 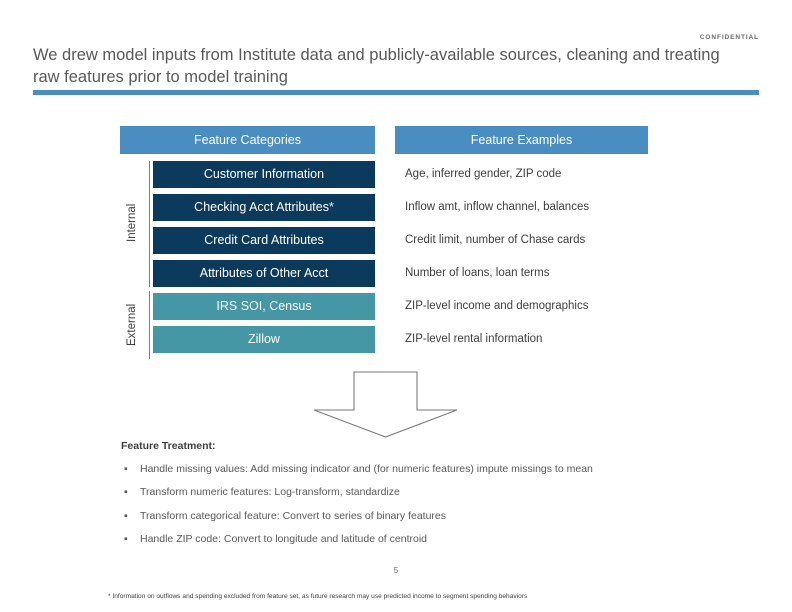 What do you see at coordinates (264, 273) in the screenshot?
I see `category-box: Attributes of Other Acct` at bounding box center [264, 273].